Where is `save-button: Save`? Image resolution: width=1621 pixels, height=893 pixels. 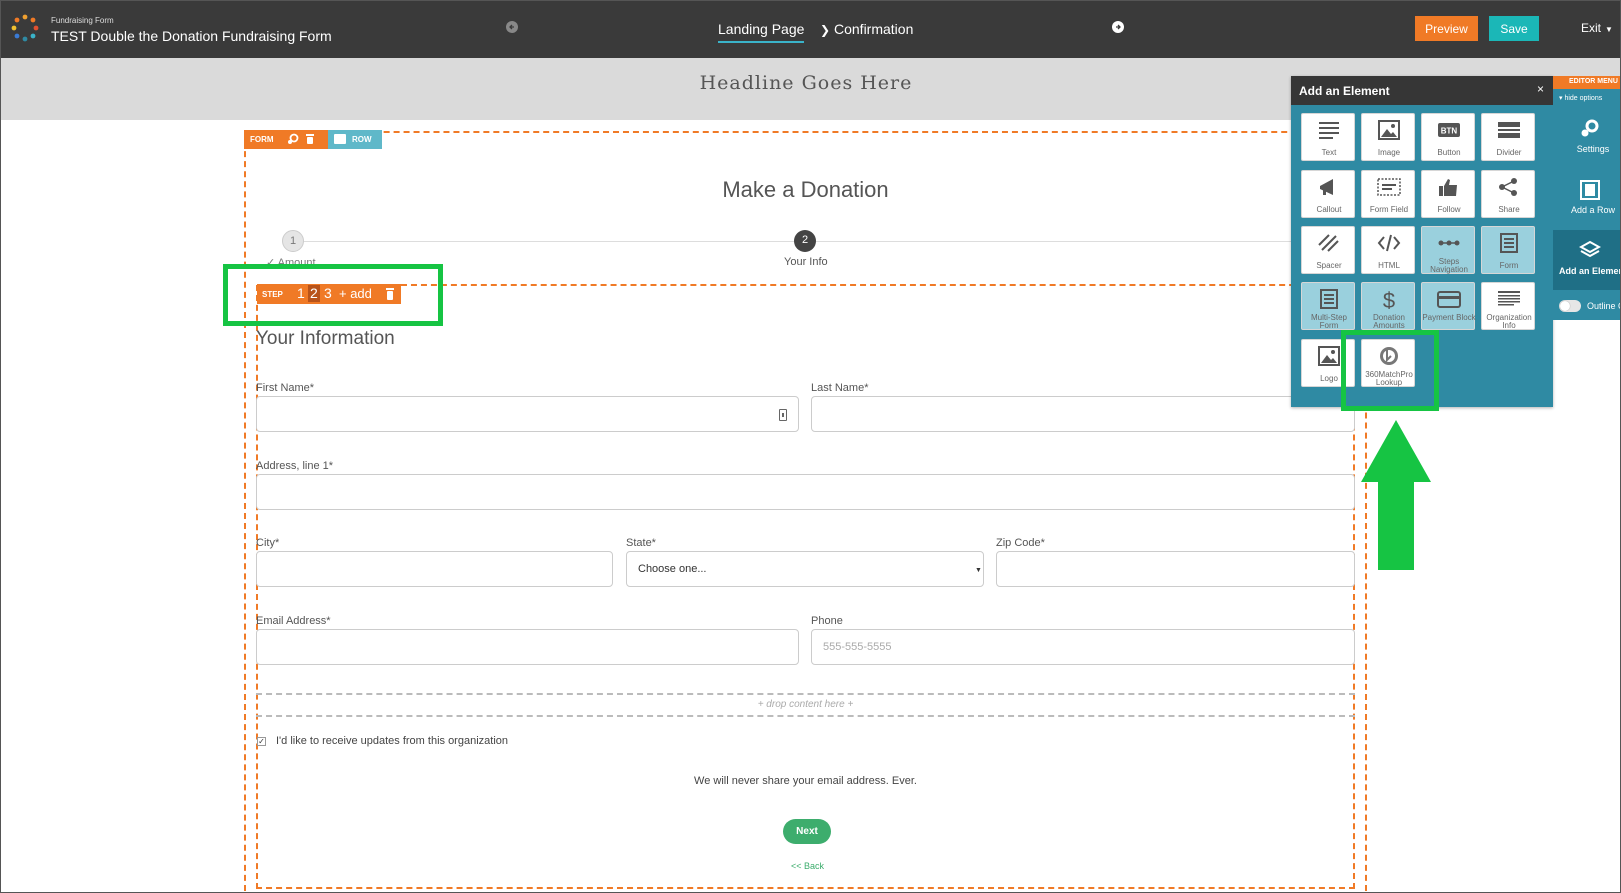
save-button: Save is located at coordinates (1514, 28).